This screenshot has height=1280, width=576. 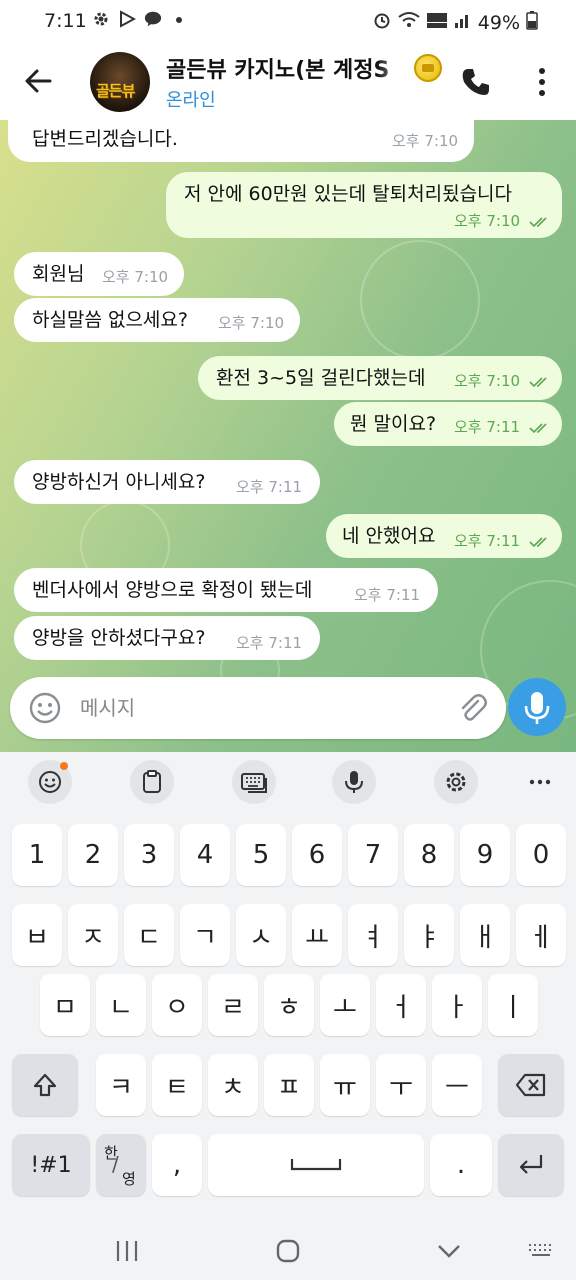 What do you see at coordinates (401, 1007) in the screenshot?
I see `key-label: ㅓ` at bounding box center [401, 1007].